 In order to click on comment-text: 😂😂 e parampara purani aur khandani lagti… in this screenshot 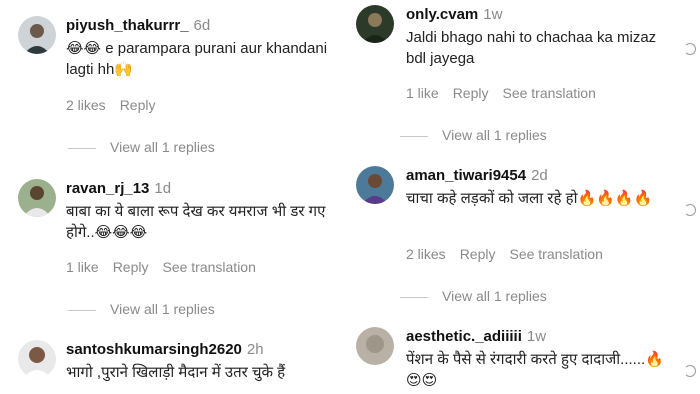, I will do `click(197, 59)`.